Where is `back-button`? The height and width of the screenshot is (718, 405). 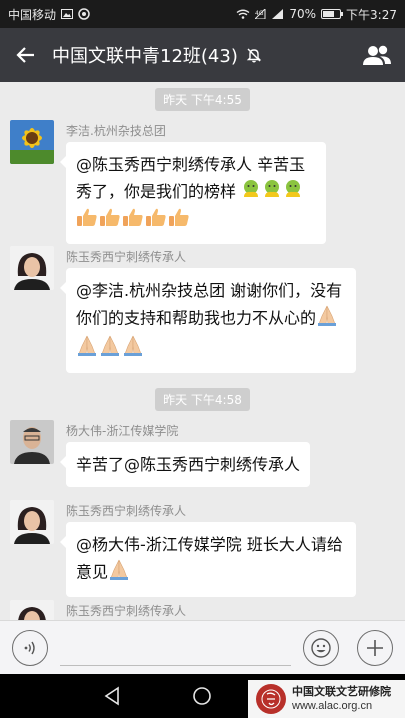 back-button is located at coordinates (26, 55).